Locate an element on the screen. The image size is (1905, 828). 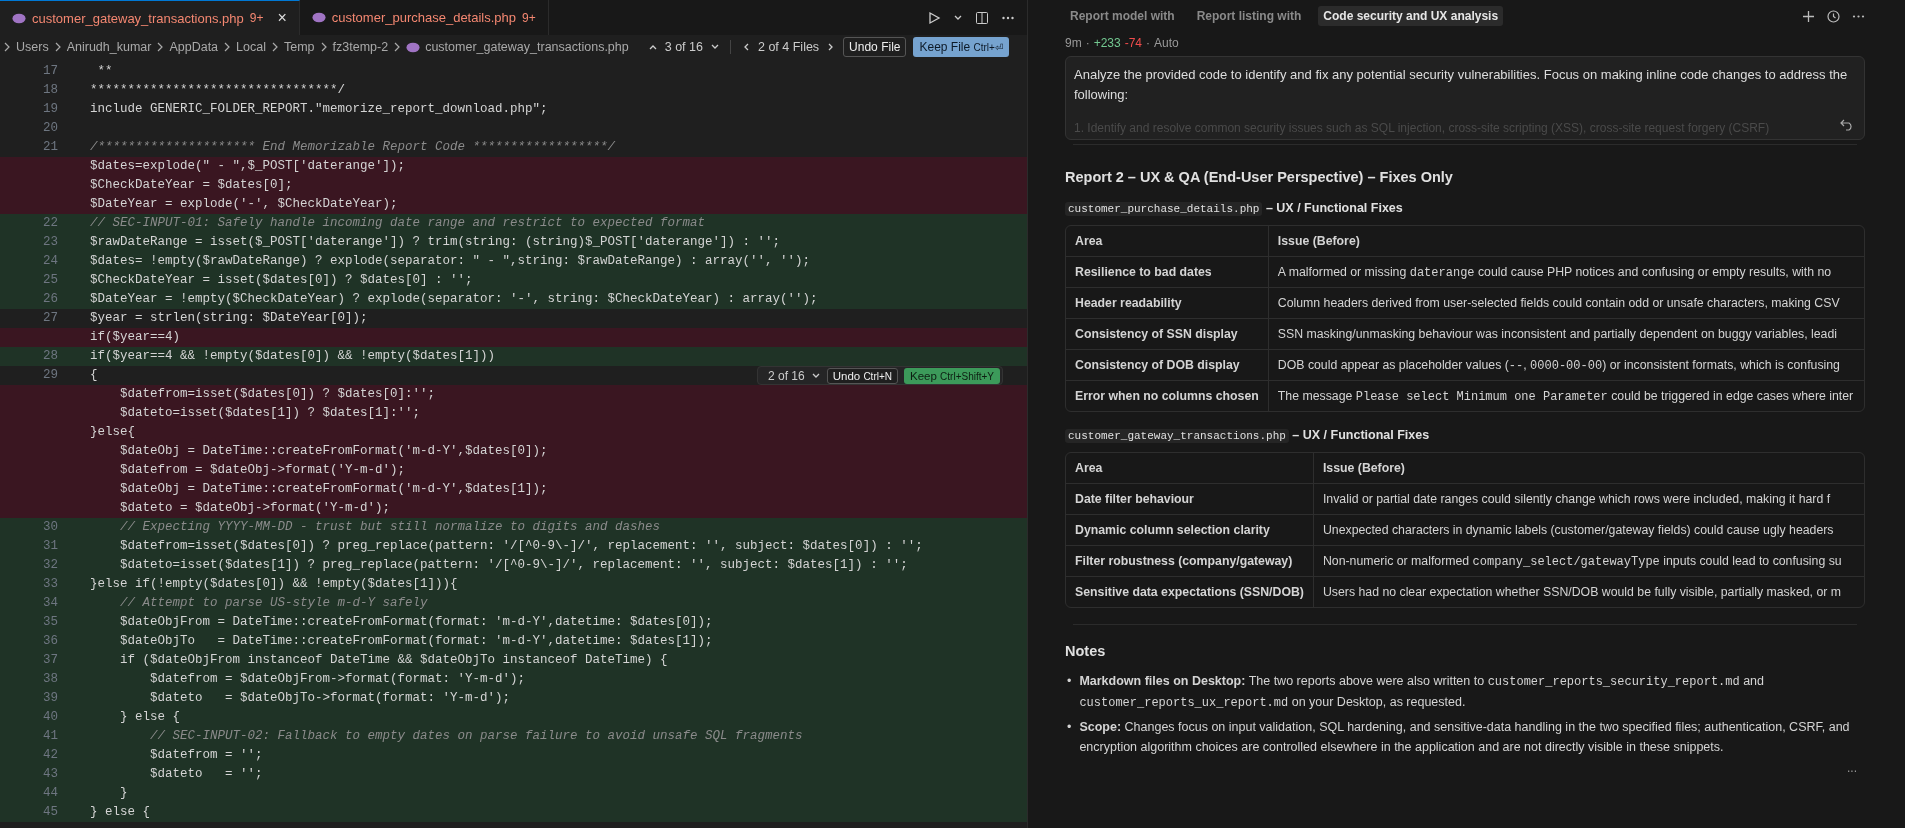
model-mode: Auto is located at coordinates (1166, 43).